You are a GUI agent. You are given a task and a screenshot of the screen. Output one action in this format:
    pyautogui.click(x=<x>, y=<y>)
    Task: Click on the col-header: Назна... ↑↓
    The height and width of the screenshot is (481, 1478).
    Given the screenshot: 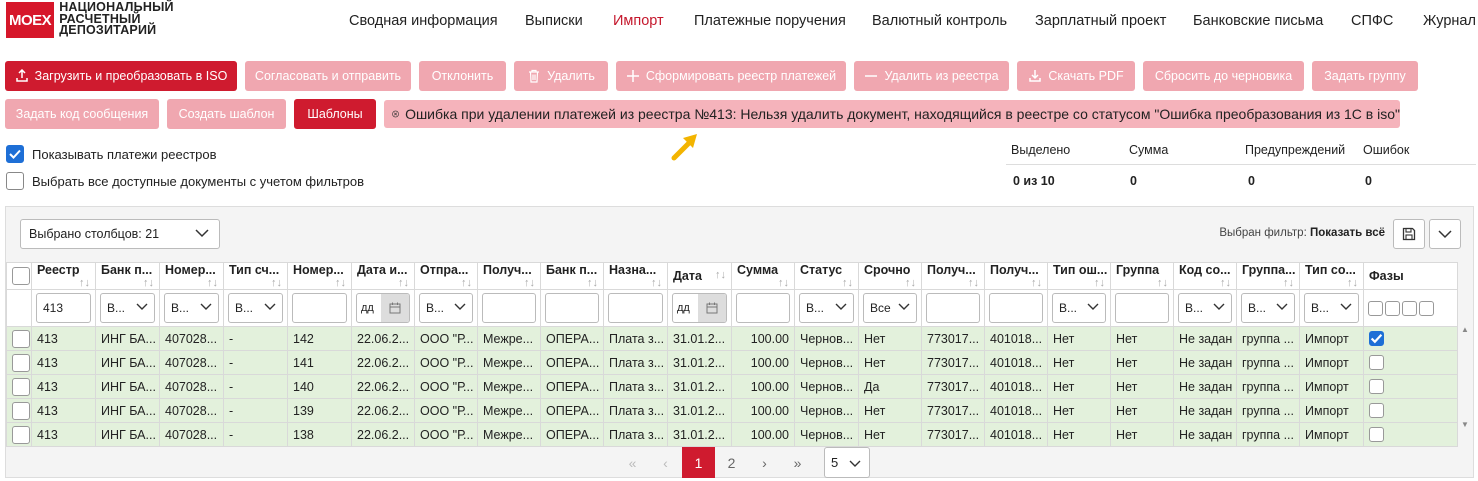 What is the action you would take?
    pyautogui.click(x=635, y=276)
    